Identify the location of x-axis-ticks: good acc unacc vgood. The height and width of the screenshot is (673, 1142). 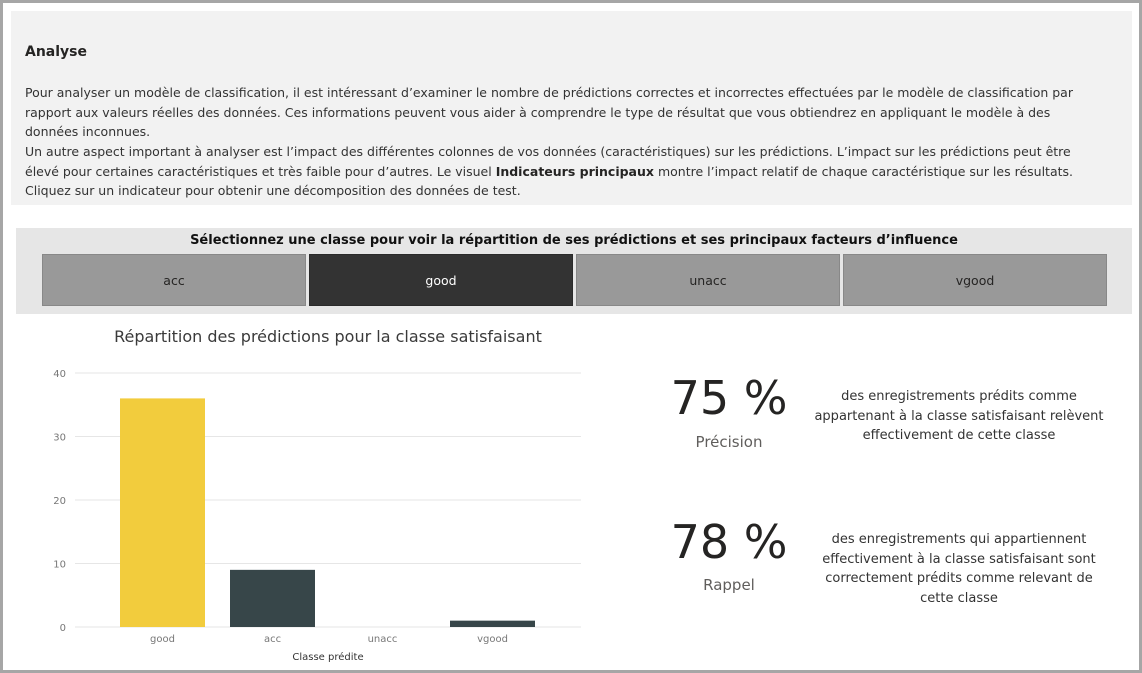
(329, 639).